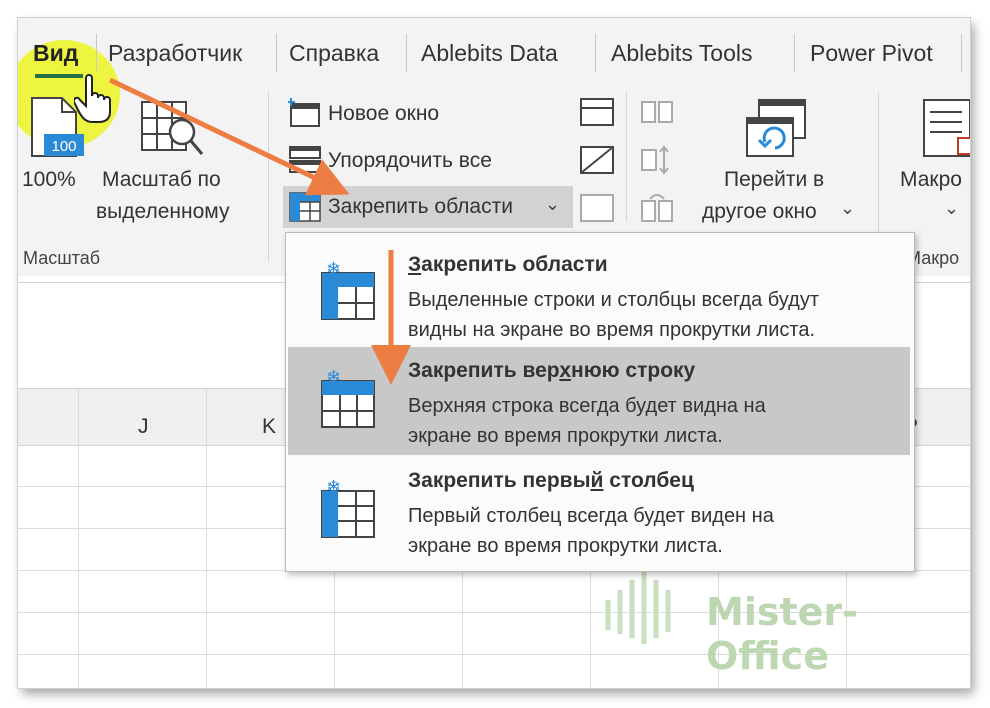  Describe the element at coordinates (259, 231) in the screenshot. I see `annotation-arrows` at that location.